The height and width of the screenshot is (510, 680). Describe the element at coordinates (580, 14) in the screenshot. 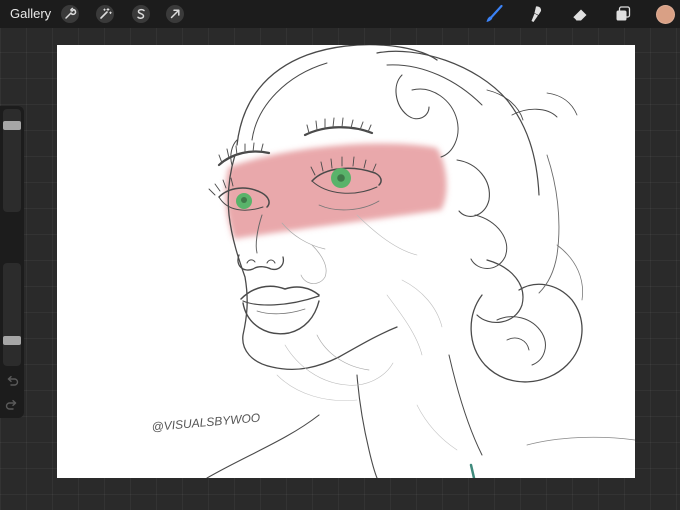

I see `eraser-icon` at that location.